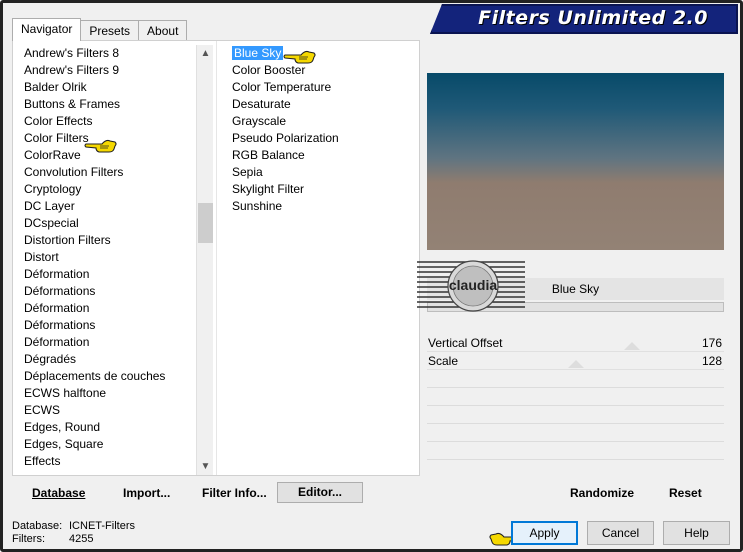 The width and height of the screenshot is (743, 552). I want to click on category-item: DCspecial, so click(104, 223).